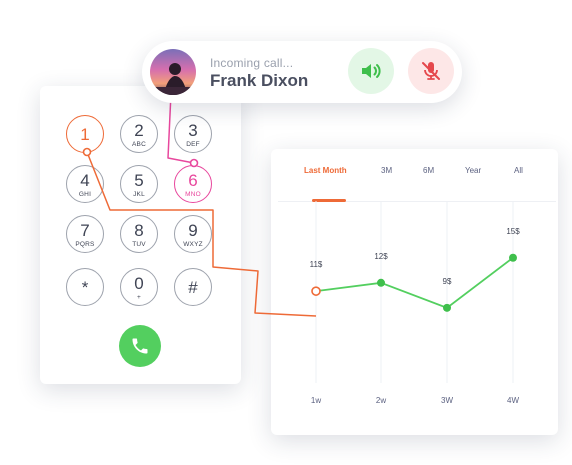  I want to click on chart-x-tick-label: 3W, so click(447, 400).